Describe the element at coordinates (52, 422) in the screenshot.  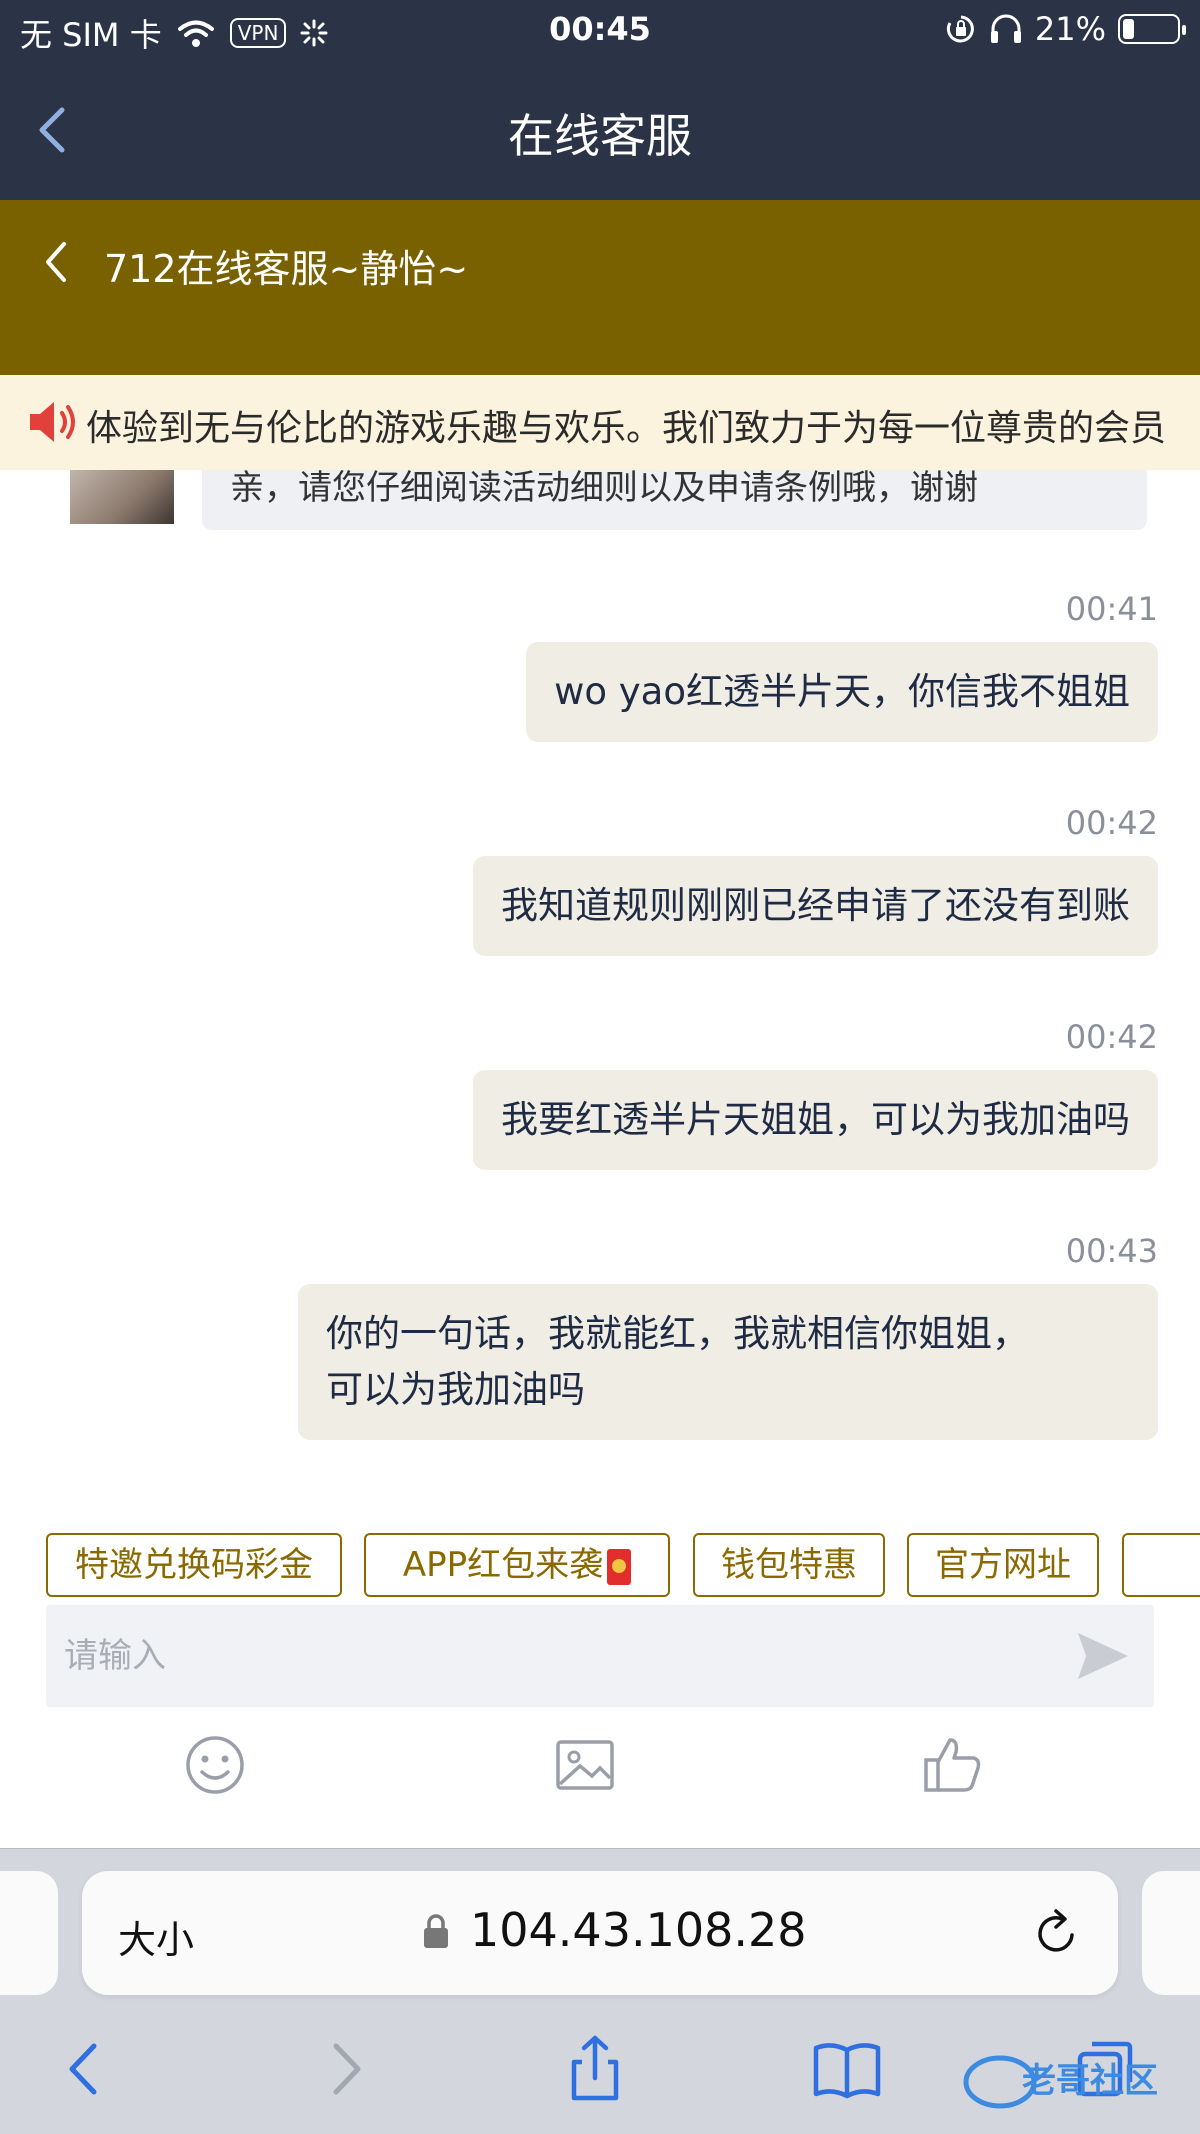
I see `speaker-icon` at that location.